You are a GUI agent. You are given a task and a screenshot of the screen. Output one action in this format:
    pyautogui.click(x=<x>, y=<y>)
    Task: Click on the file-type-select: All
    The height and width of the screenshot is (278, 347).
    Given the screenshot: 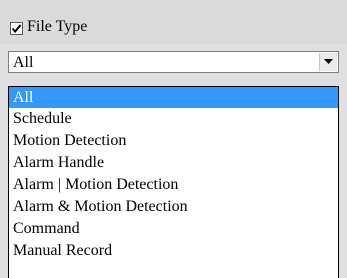 What is the action you would take?
    pyautogui.click(x=173, y=62)
    